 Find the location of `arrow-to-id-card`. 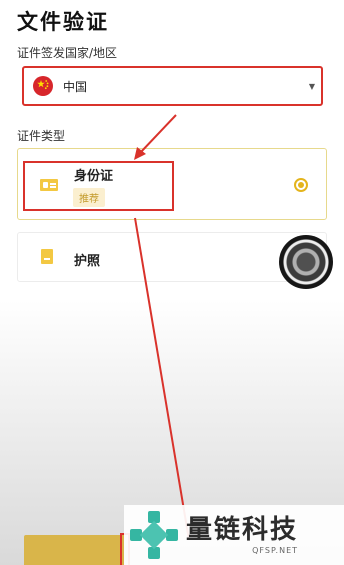

arrow-to-id-card is located at coordinates (158, 134).